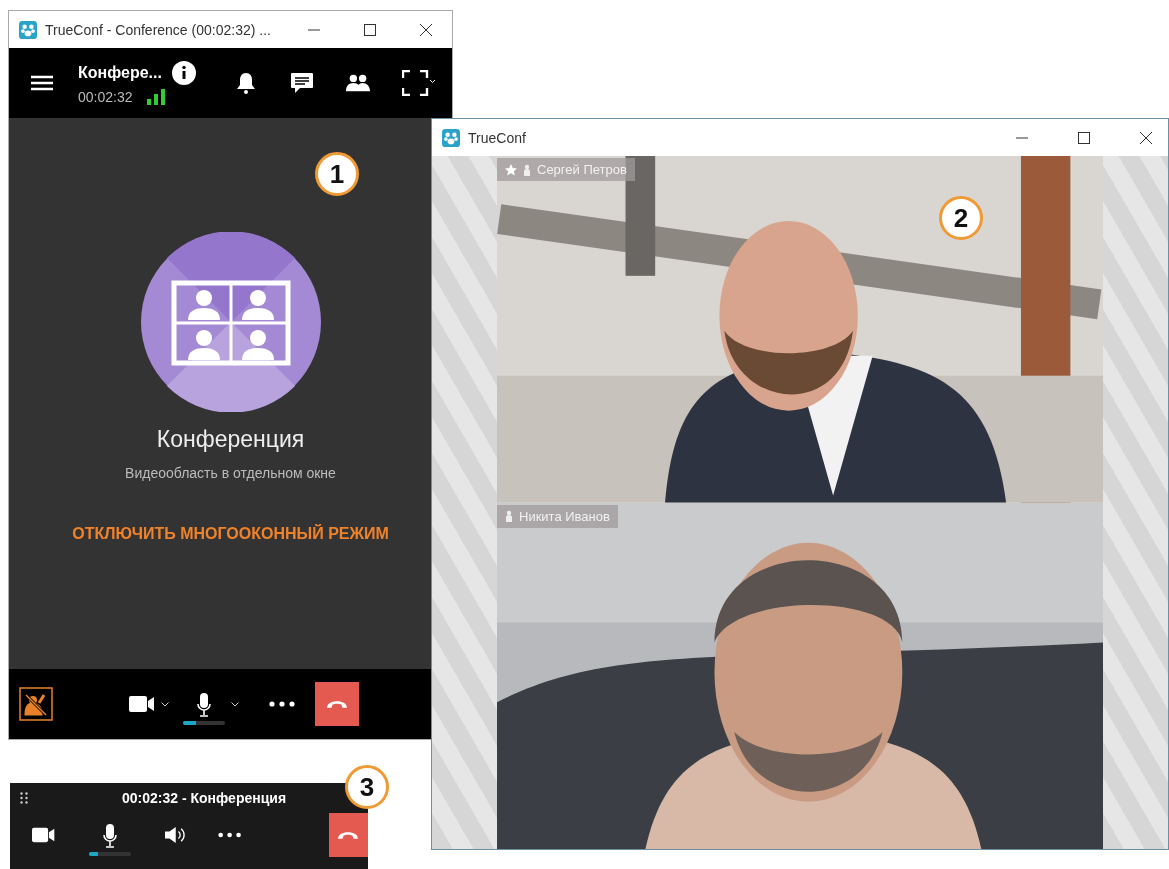 The height and width of the screenshot is (869, 1169). I want to click on window-title: TrueConf, so click(497, 137).